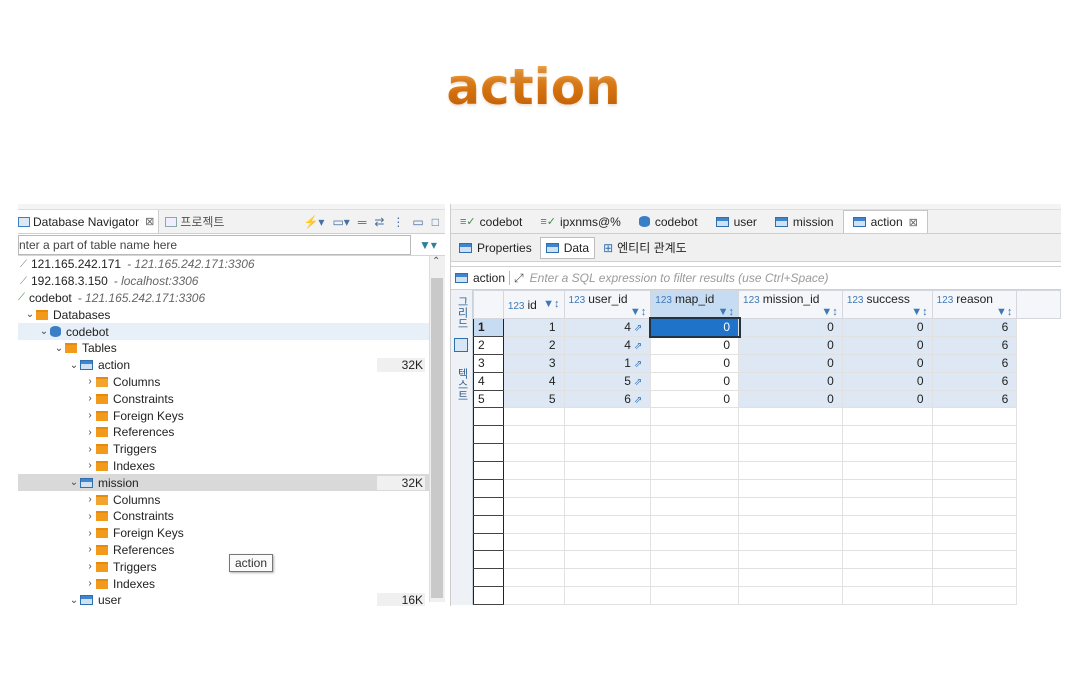 The width and height of the screenshot is (1067, 687). What do you see at coordinates (885, 221) in the screenshot?
I see `tab-action: action ⊠` at bounding box center [885, 221].